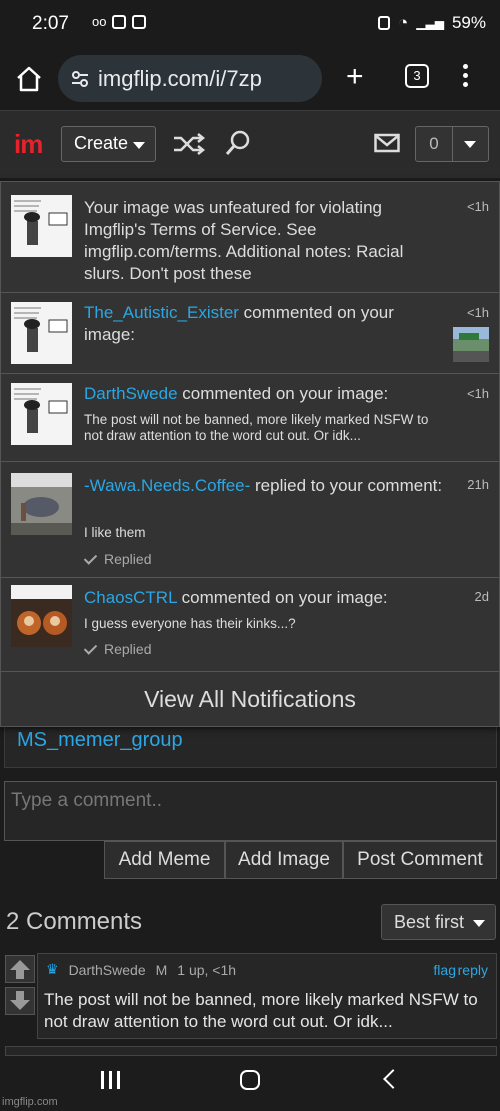  What do you see at coordinates (164, 860) in the screenshot?
I see `add-meme-button: Add Meme` at bounding box center [164, 860].